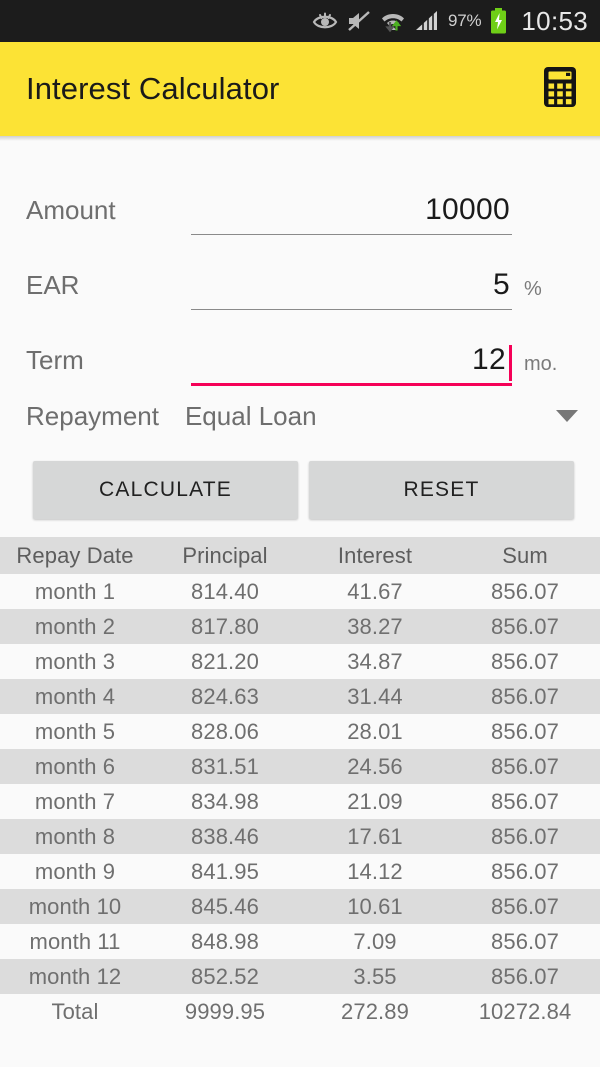 The image size is (600, 1067). What do you see at coordinates (541, 364) in the screenshot?
I see `term-suffix: mo.` at bounding box center [541, 364].